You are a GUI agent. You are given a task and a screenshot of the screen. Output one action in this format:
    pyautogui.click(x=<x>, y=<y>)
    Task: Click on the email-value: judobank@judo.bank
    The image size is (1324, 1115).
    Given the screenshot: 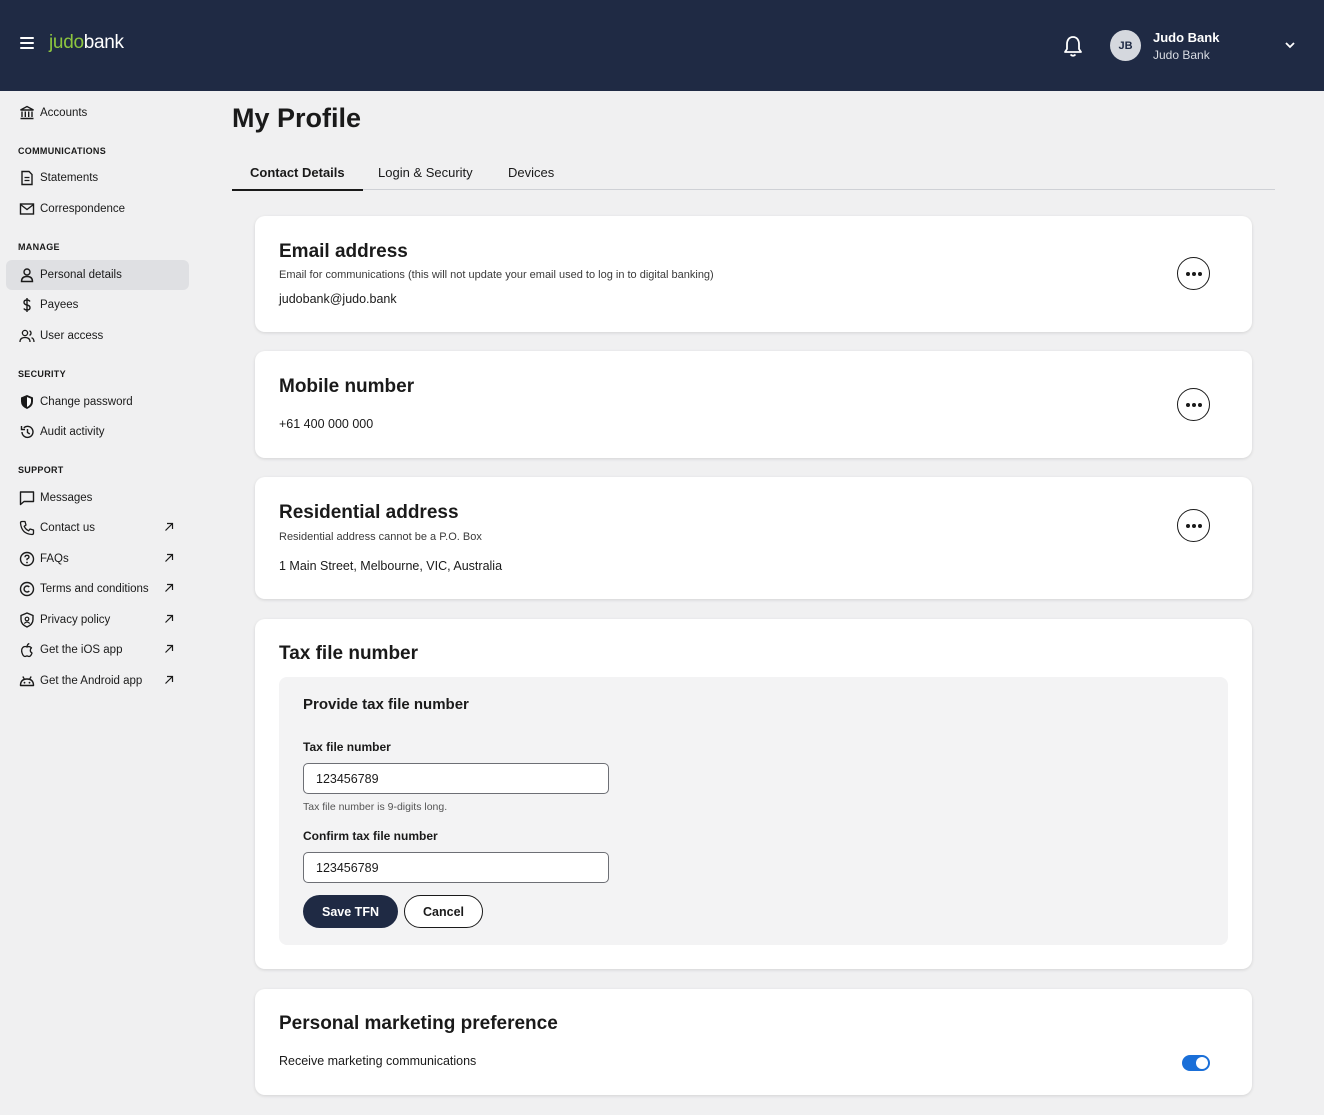 What is the action you would take?
    pyautogui.click(x=338, y=299)
    